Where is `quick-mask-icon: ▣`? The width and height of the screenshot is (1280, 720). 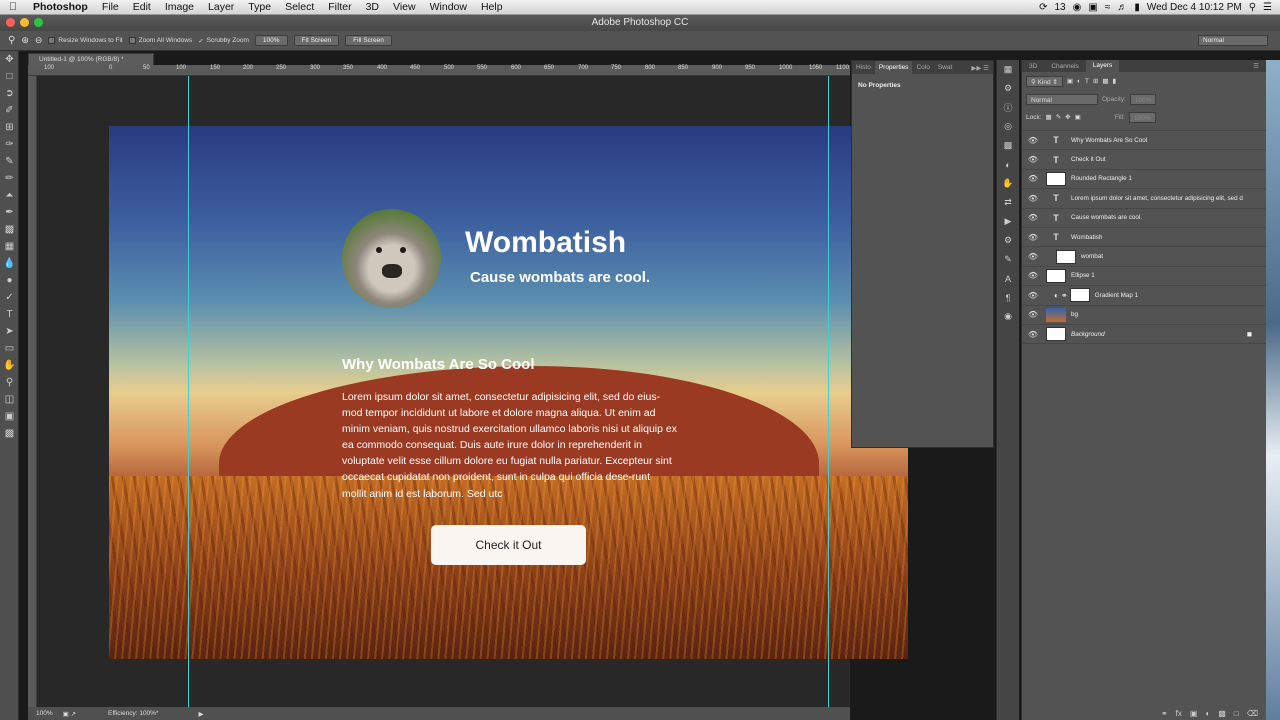 quick-mask-icon: ▣ is located at coordinates (9, 416).